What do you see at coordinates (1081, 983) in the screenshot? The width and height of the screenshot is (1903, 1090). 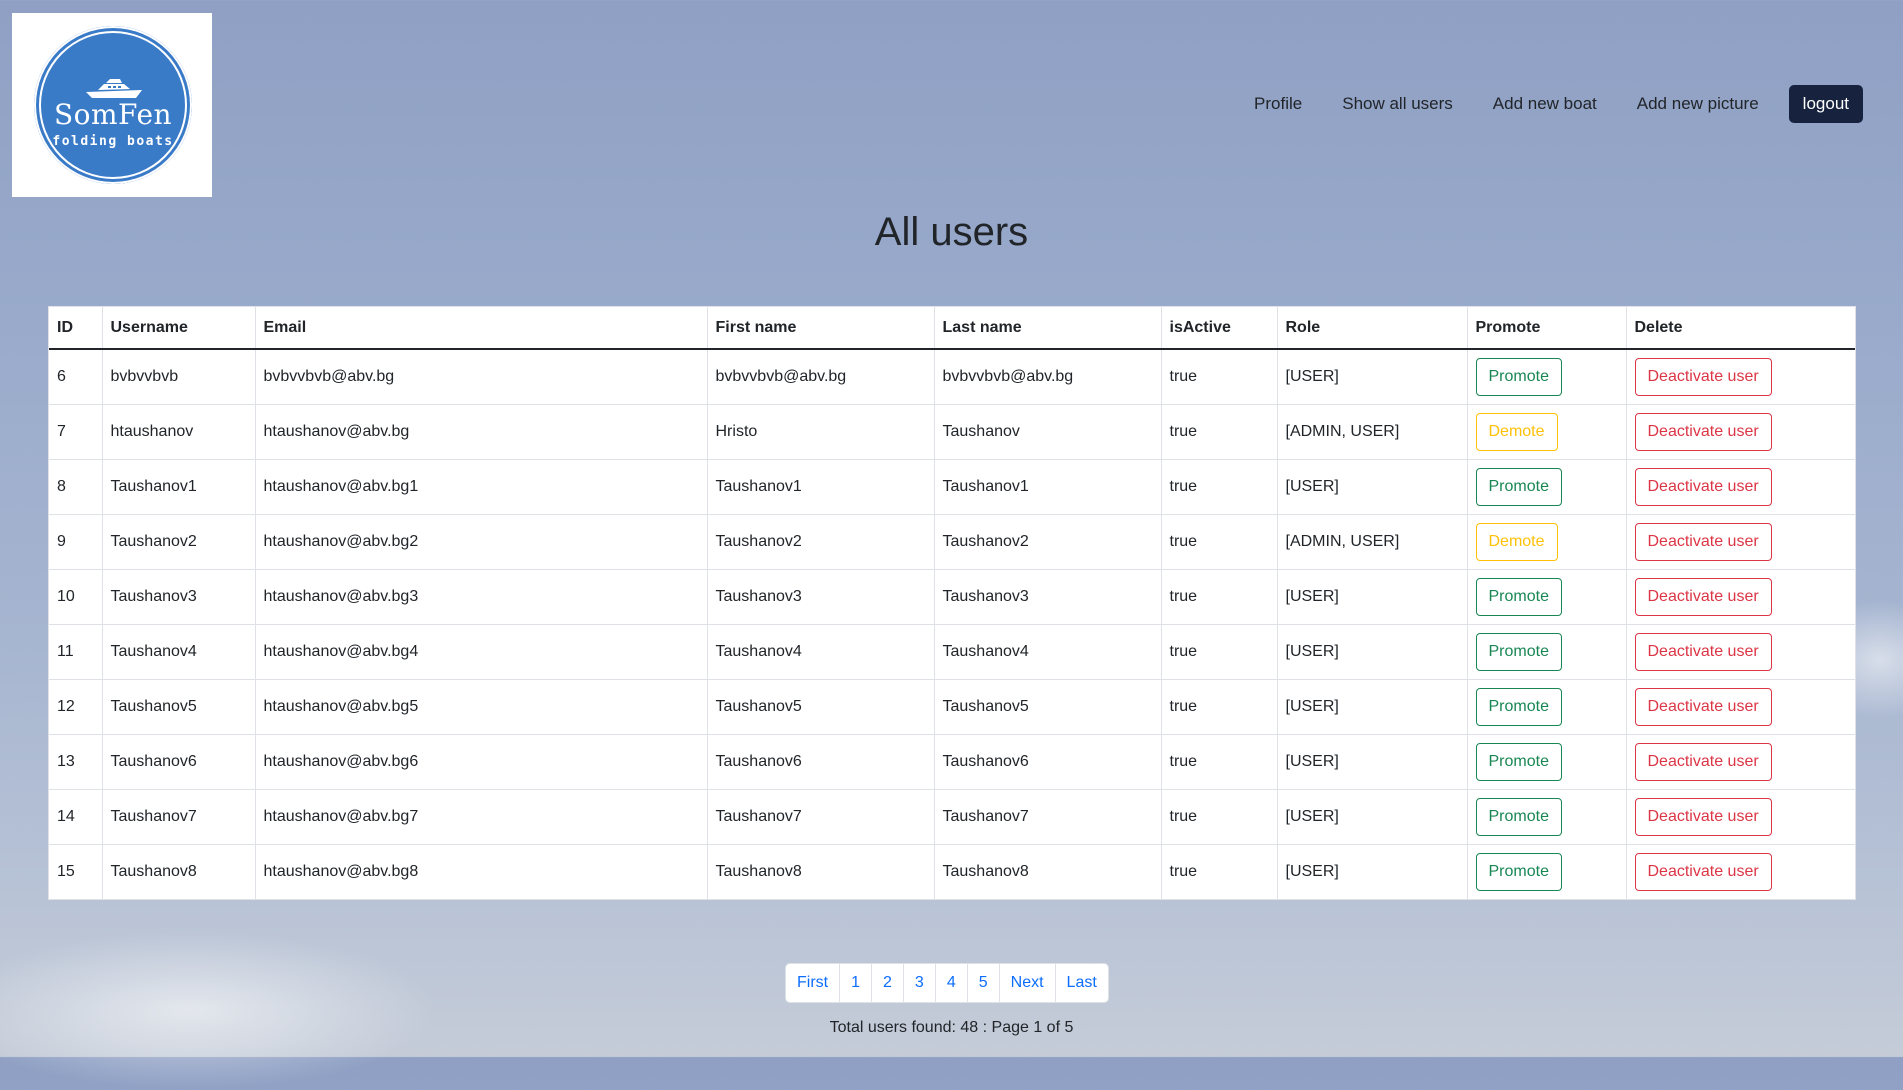 I see `pagination-last-link: Last` at bounding box center [1081, 983].